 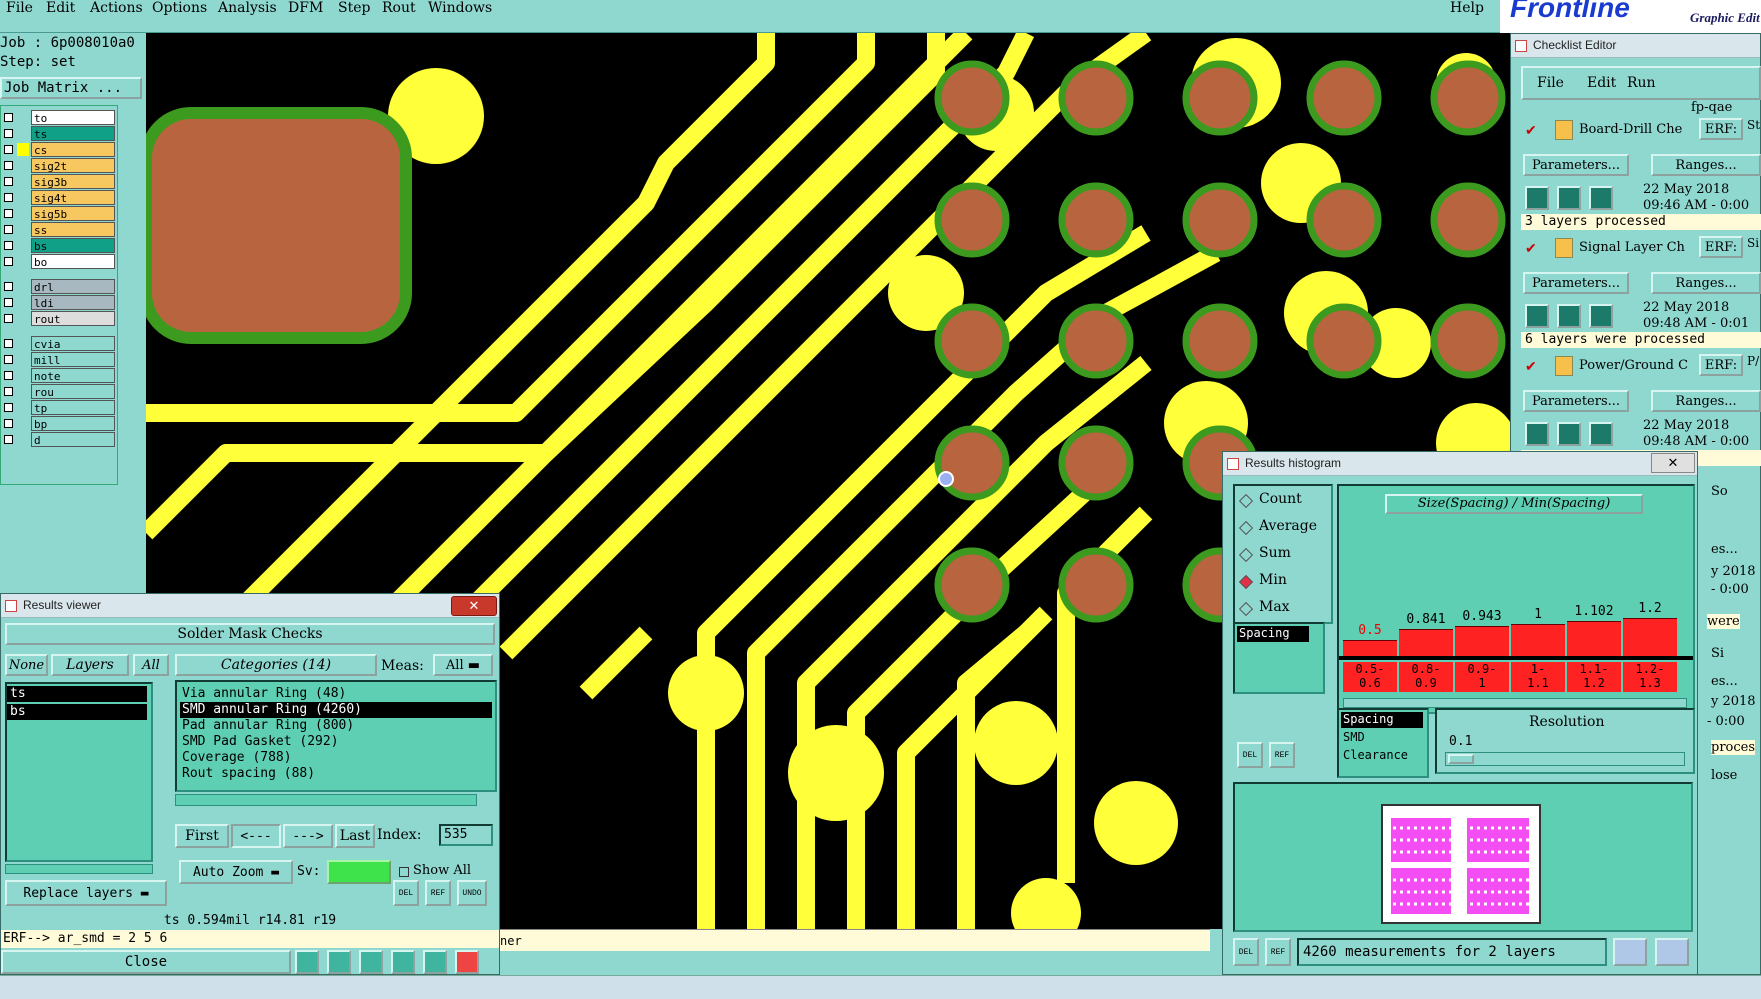 I want to click on del-button: DEL, so click(x=406, y=893).